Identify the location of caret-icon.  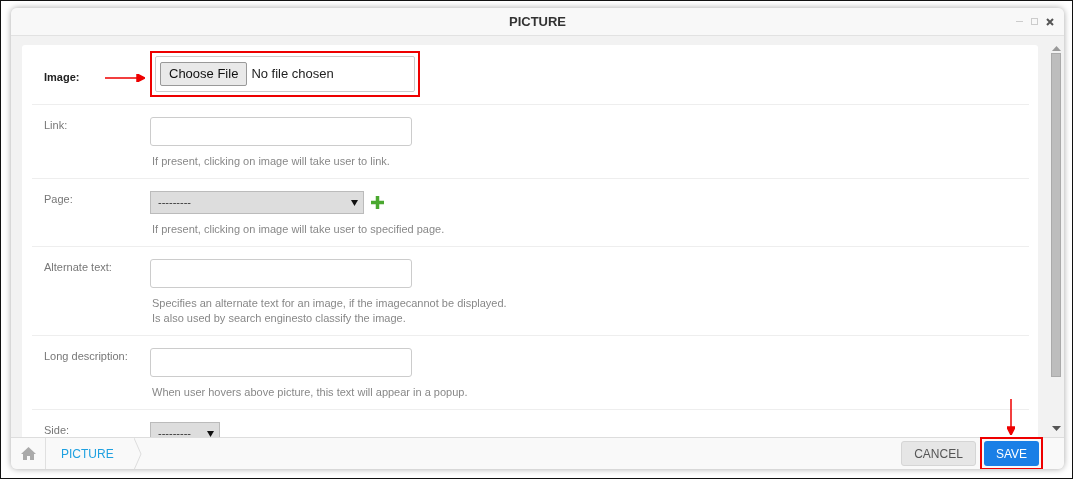
(354, 202).